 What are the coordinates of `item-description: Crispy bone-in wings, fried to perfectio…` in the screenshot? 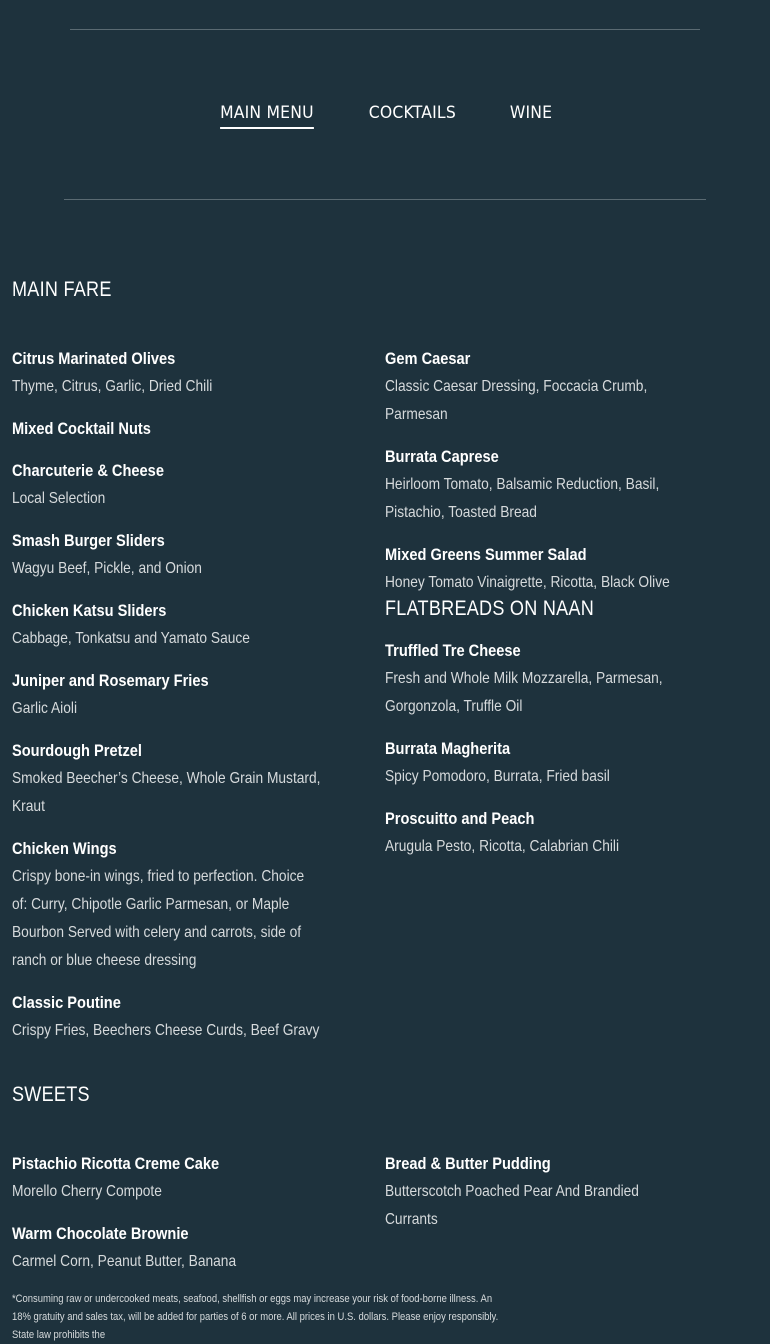 It's located at (158, 918).